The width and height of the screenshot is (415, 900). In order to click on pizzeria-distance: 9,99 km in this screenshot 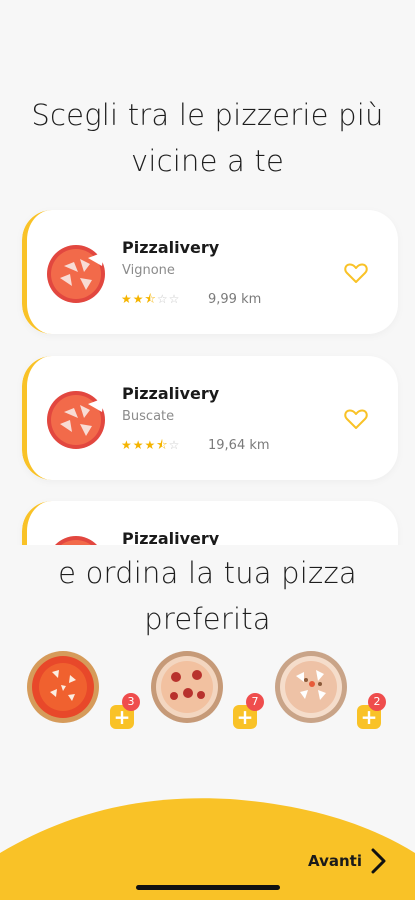, I will do `click(235, 299)`.